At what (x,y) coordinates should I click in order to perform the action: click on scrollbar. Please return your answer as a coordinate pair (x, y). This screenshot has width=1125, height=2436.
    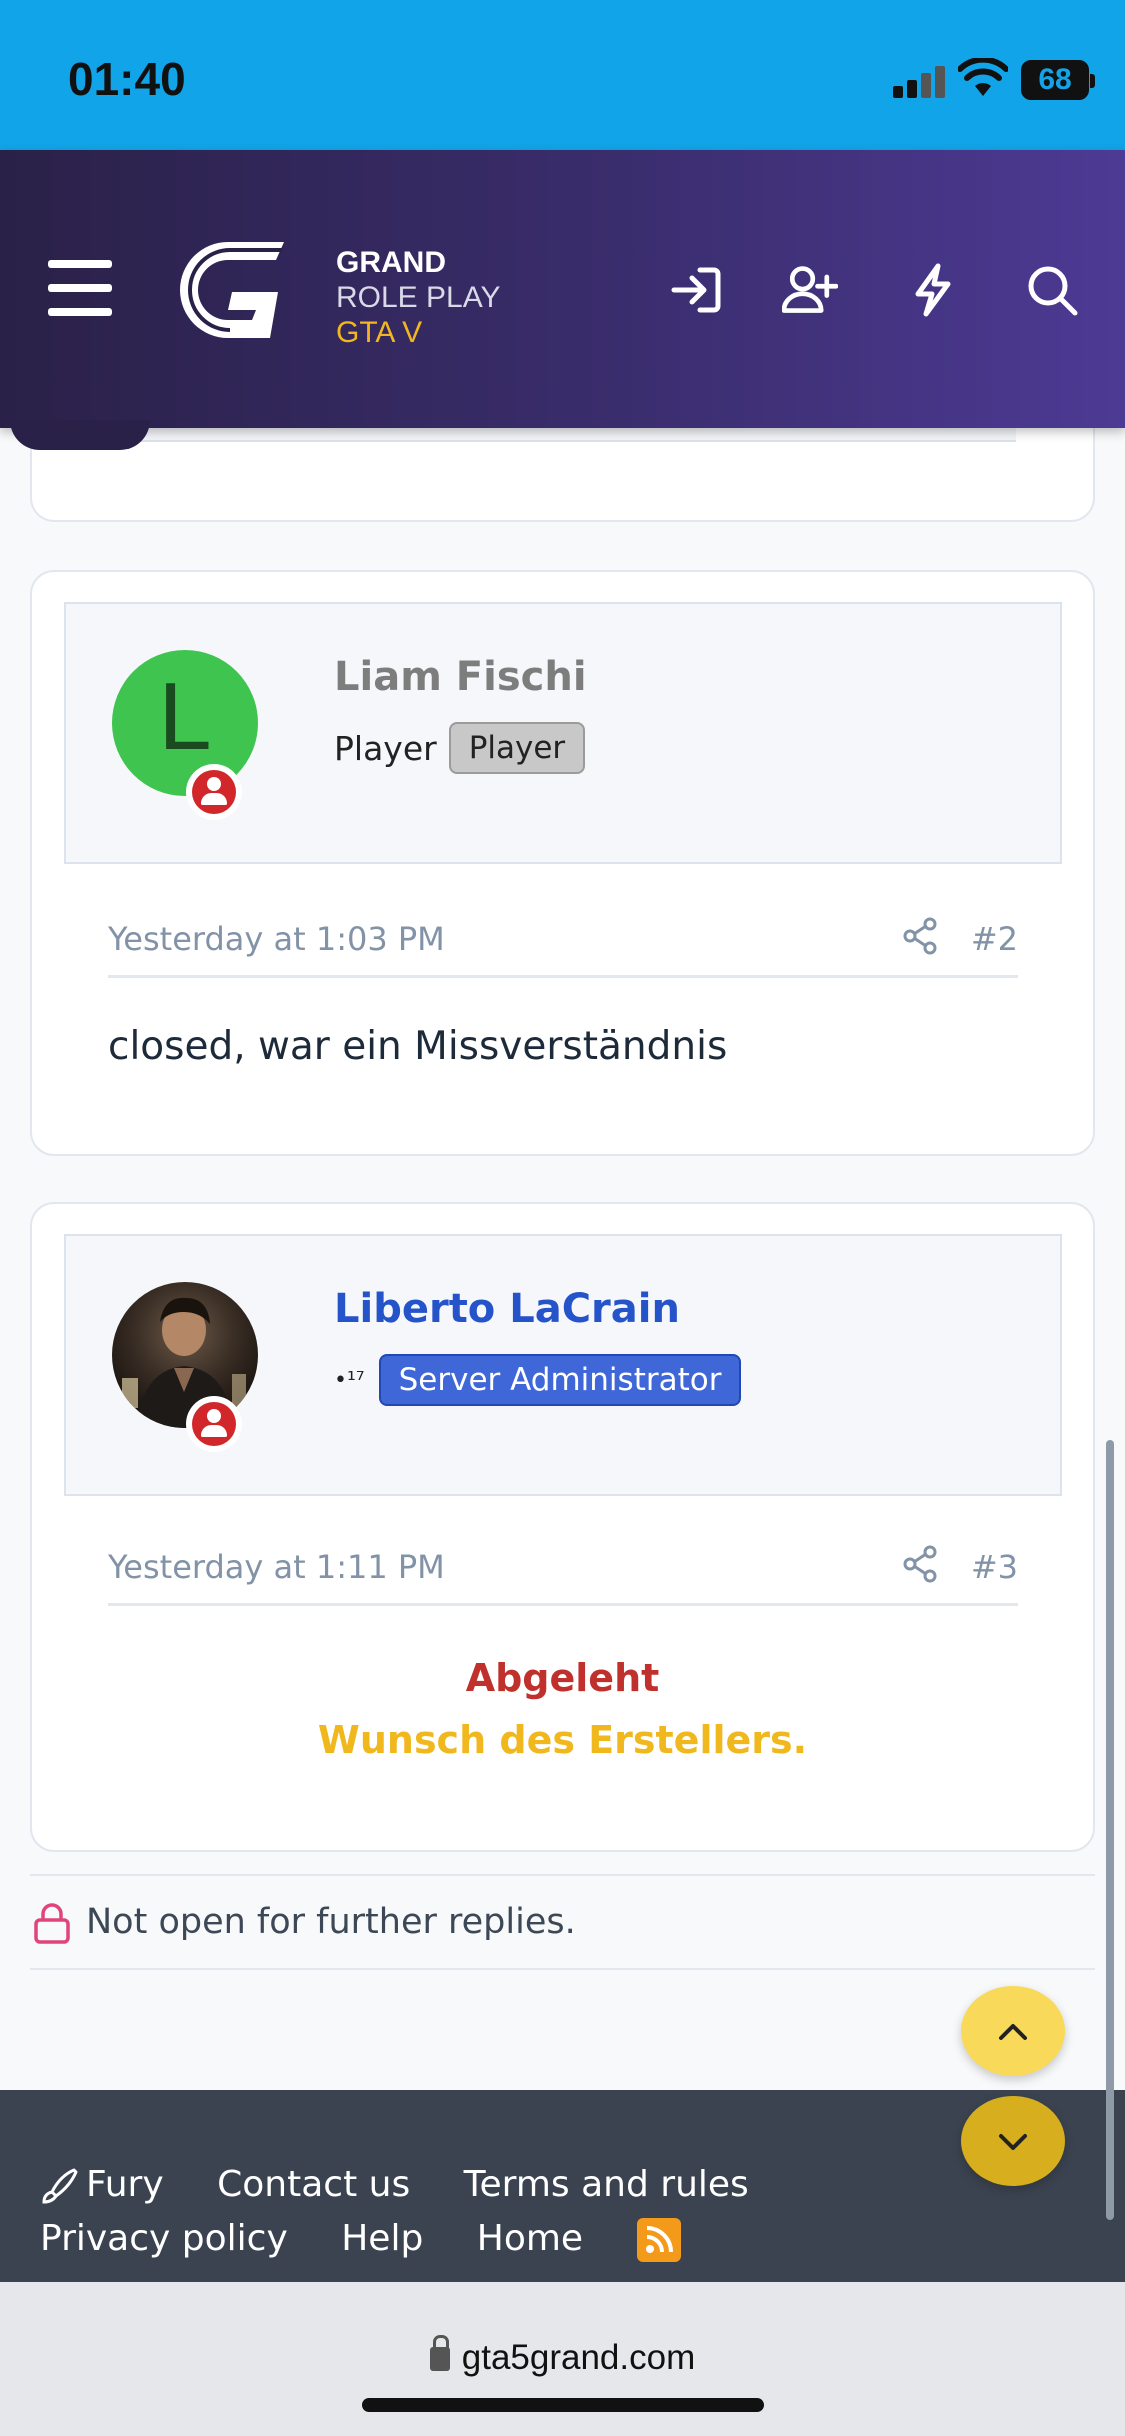
    Looking at the image, I should click on (1110, 1830).